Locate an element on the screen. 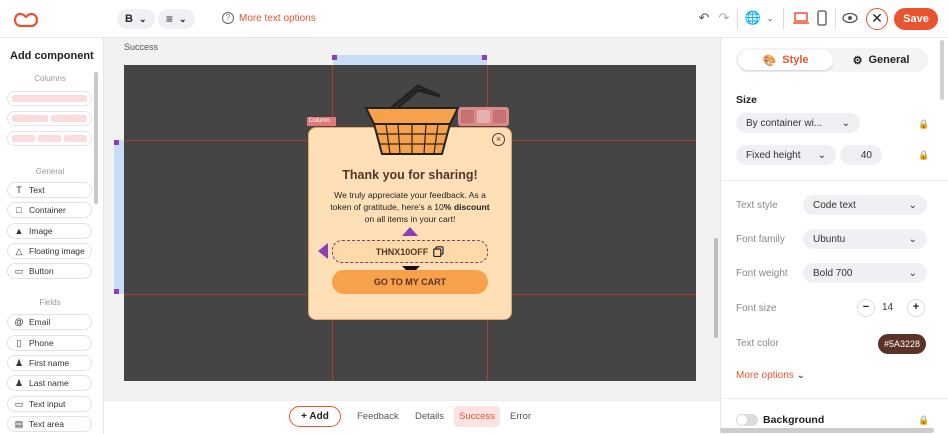 This screenshot has height=434, width=948. tab-style: 🎨 Style is located at coordinates (785, 60).